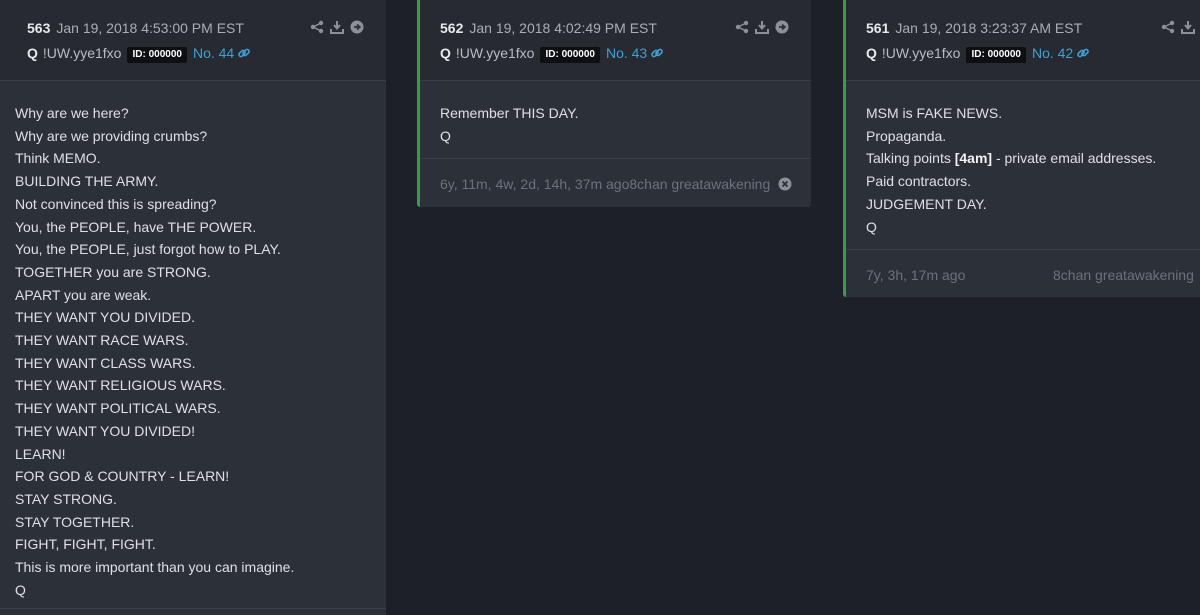  Describe the element at coordinates (1074, 158) in the screenshot. I see `line-text: - private email addresses.` at that location.